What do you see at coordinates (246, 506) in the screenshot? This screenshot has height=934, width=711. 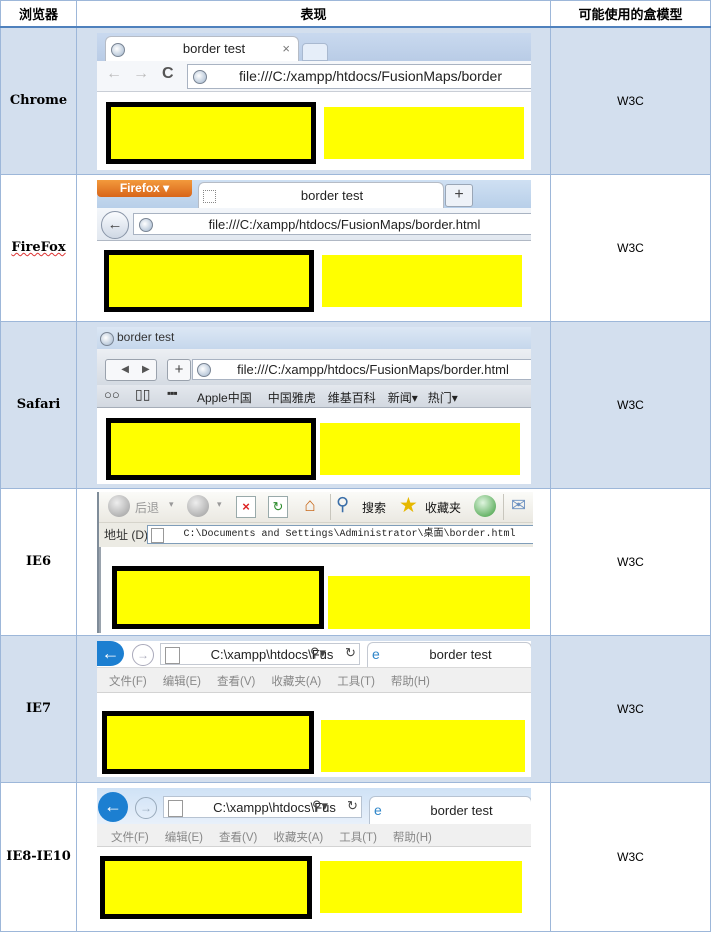 I see `stop-icon: ×` at bounding box center [246, 506].